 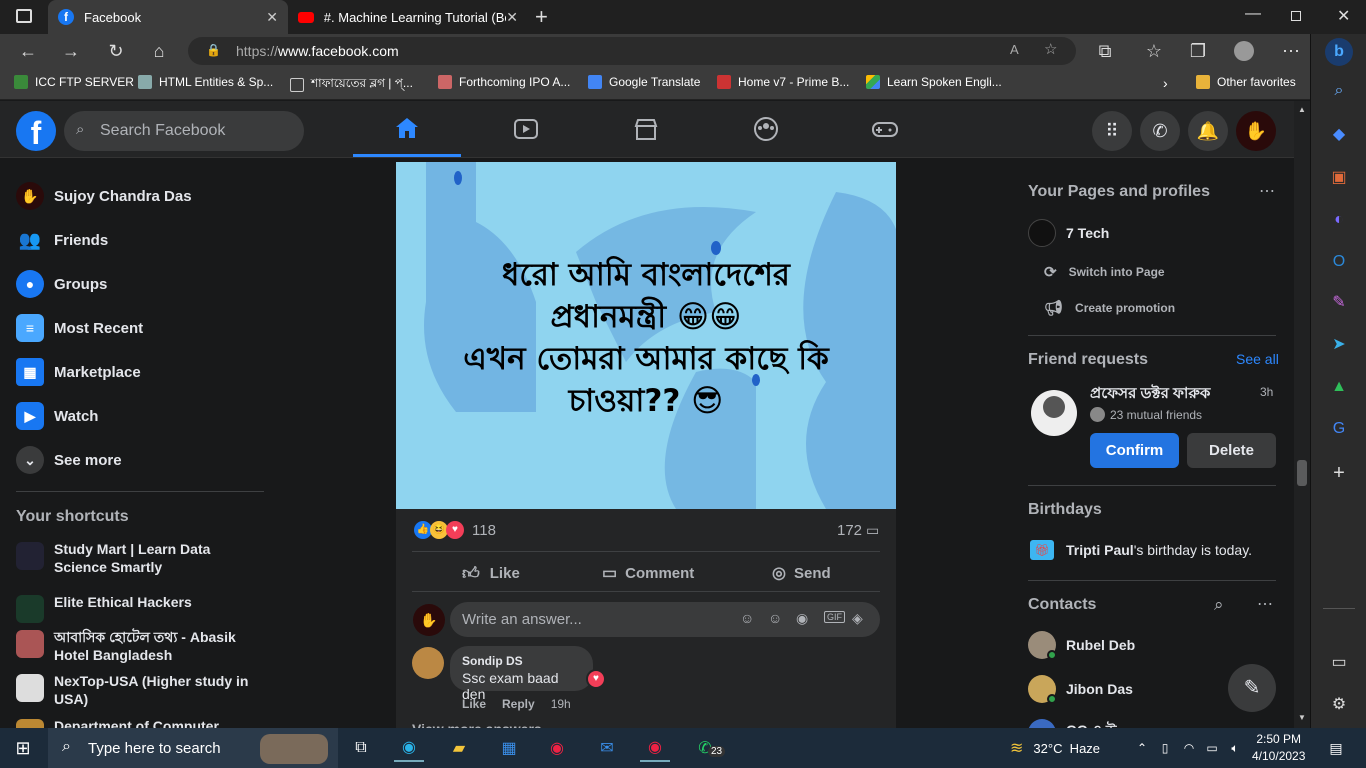 What do you see at coordinates (1231, 450) in the screenshot?
I see `delete-button: Delete` at bounding box center [1231, 450].